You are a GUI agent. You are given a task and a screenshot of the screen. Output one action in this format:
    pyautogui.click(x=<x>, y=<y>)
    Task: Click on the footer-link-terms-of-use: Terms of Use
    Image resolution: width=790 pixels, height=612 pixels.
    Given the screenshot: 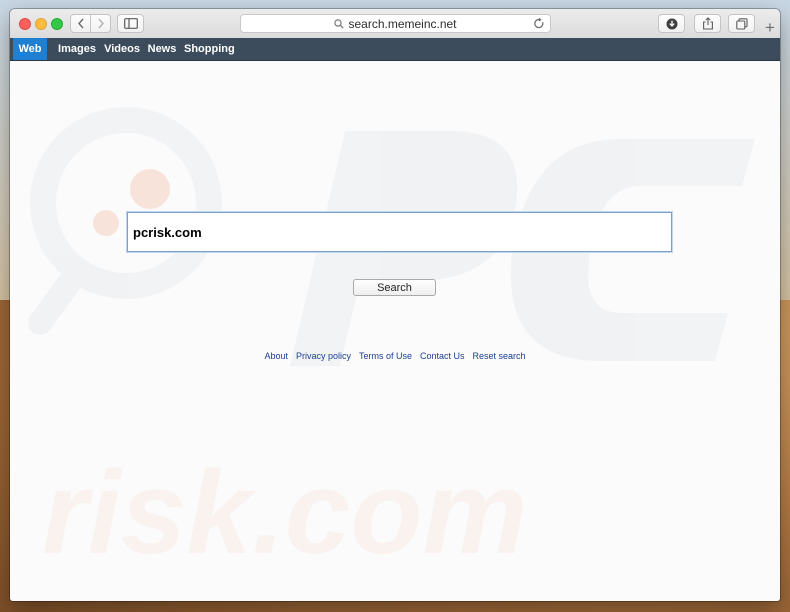 What is the action you would take?
    pyautogui.click(x=385, y=356)
    